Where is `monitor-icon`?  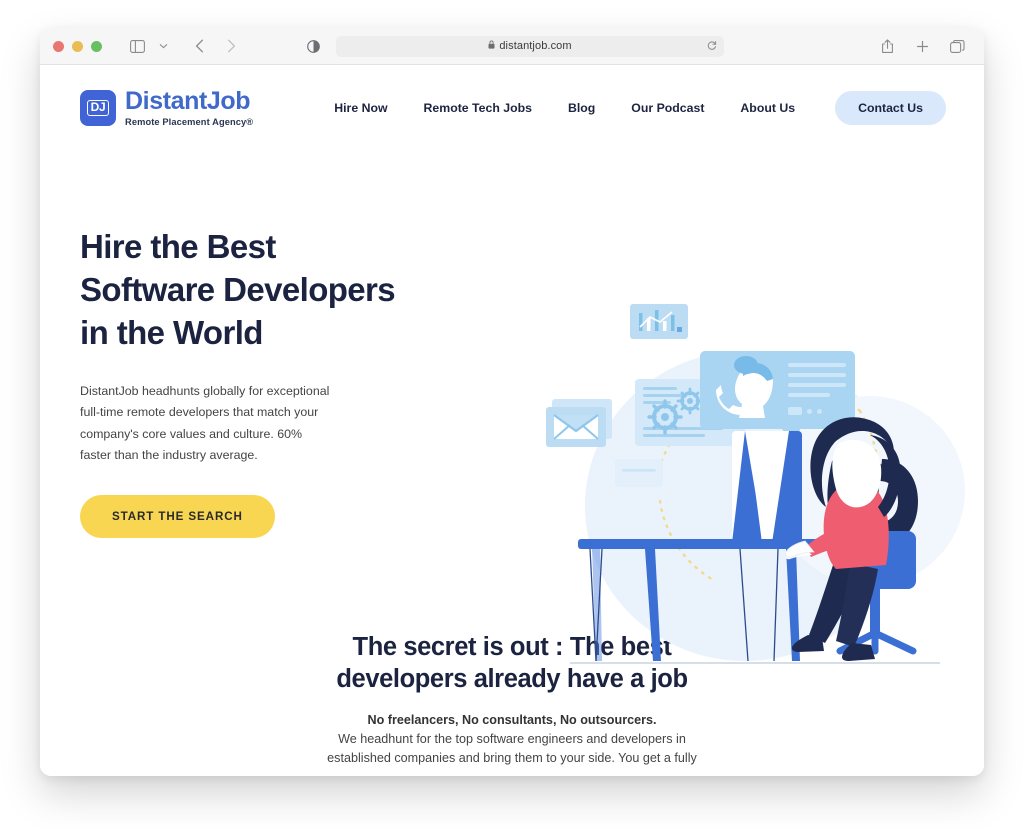
monitor-icon is located at coordinates (767, 487).